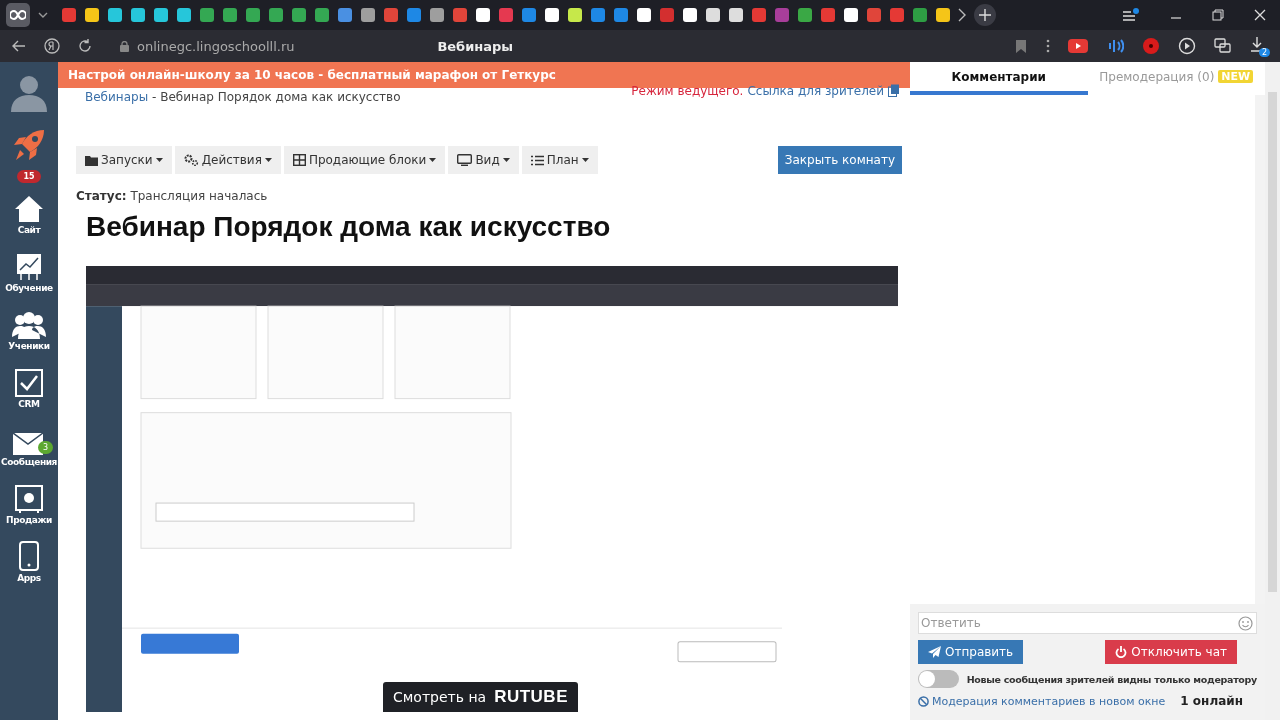  What do you see at coordinates (1272, 391) in the screenshot?
I see `scrollbar` at bounding box center [1272, 391].